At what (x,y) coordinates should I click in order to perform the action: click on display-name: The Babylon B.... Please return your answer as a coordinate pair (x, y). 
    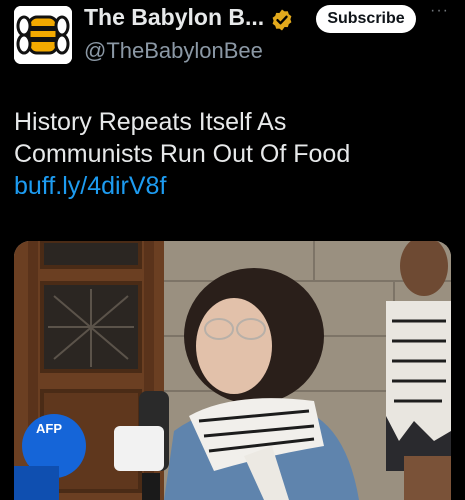
    Looking at the image, I should click on (174, 17).